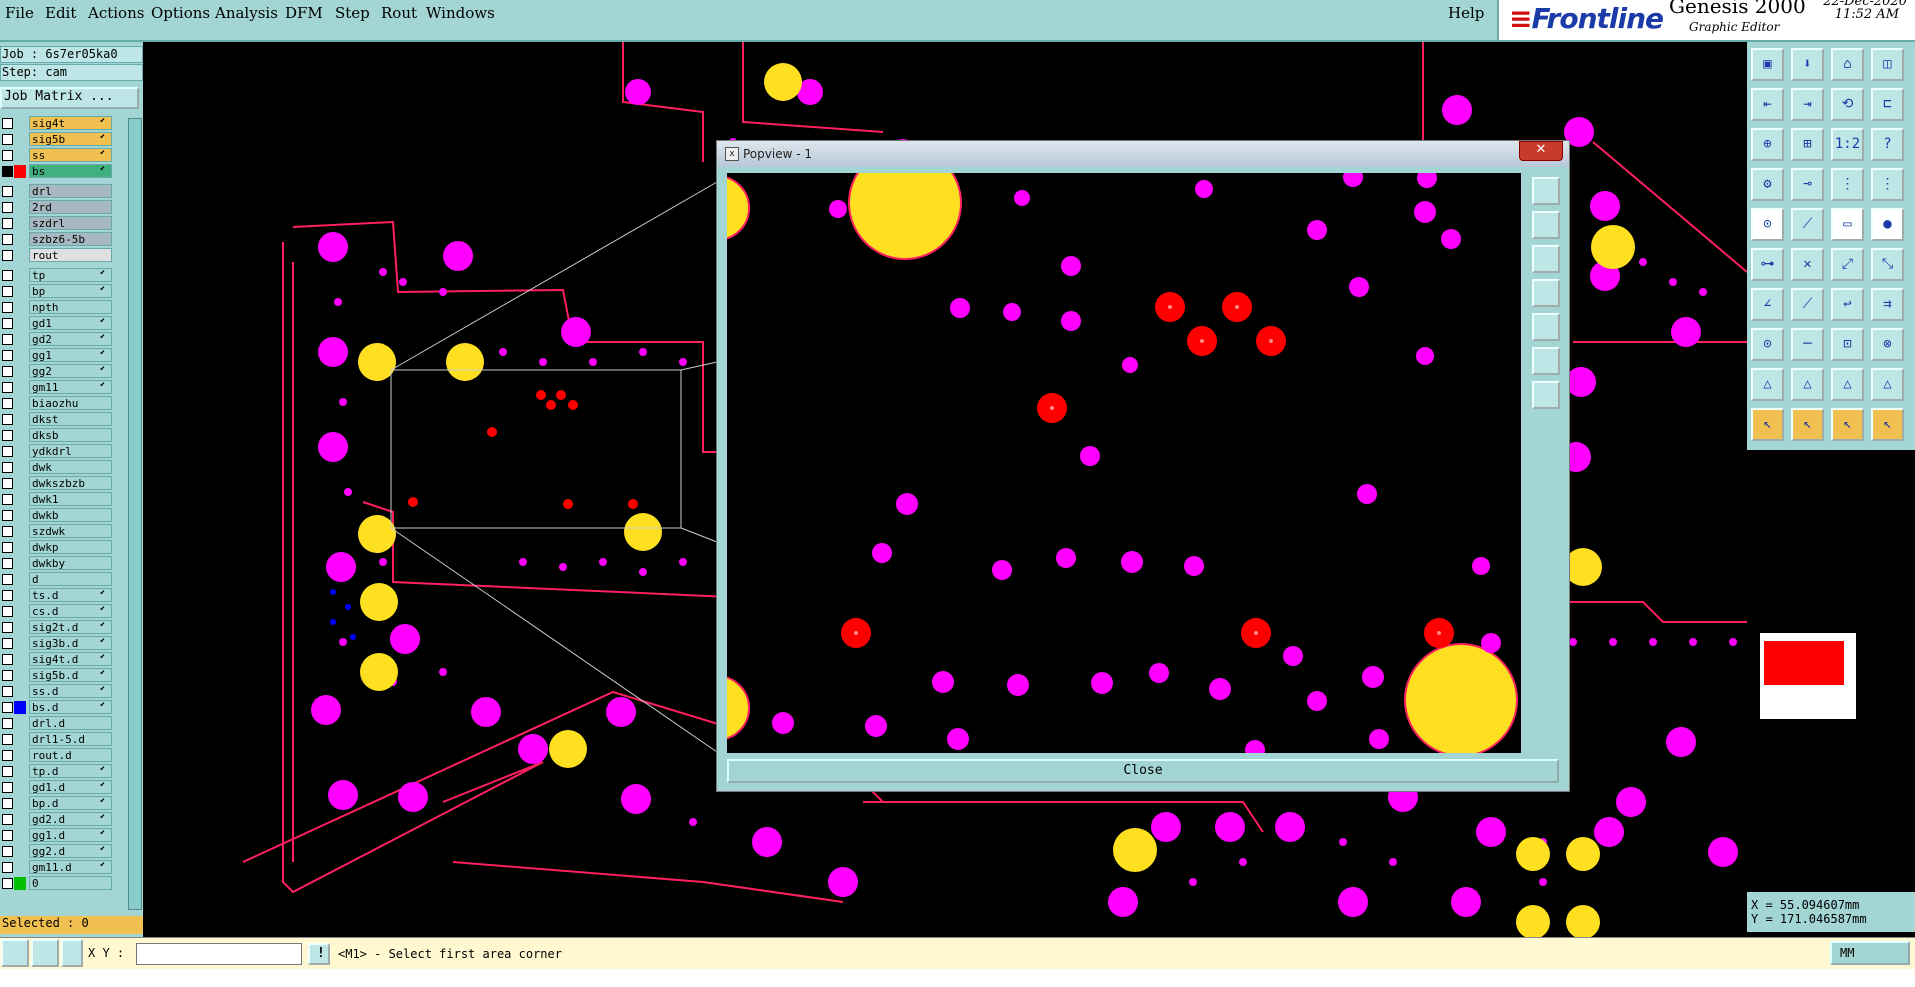 This screenshot has width=1915, height=987. Describe the element at coordinates (70, 403) in the screenshot. I see `layer-name: biaozhu` at that location.